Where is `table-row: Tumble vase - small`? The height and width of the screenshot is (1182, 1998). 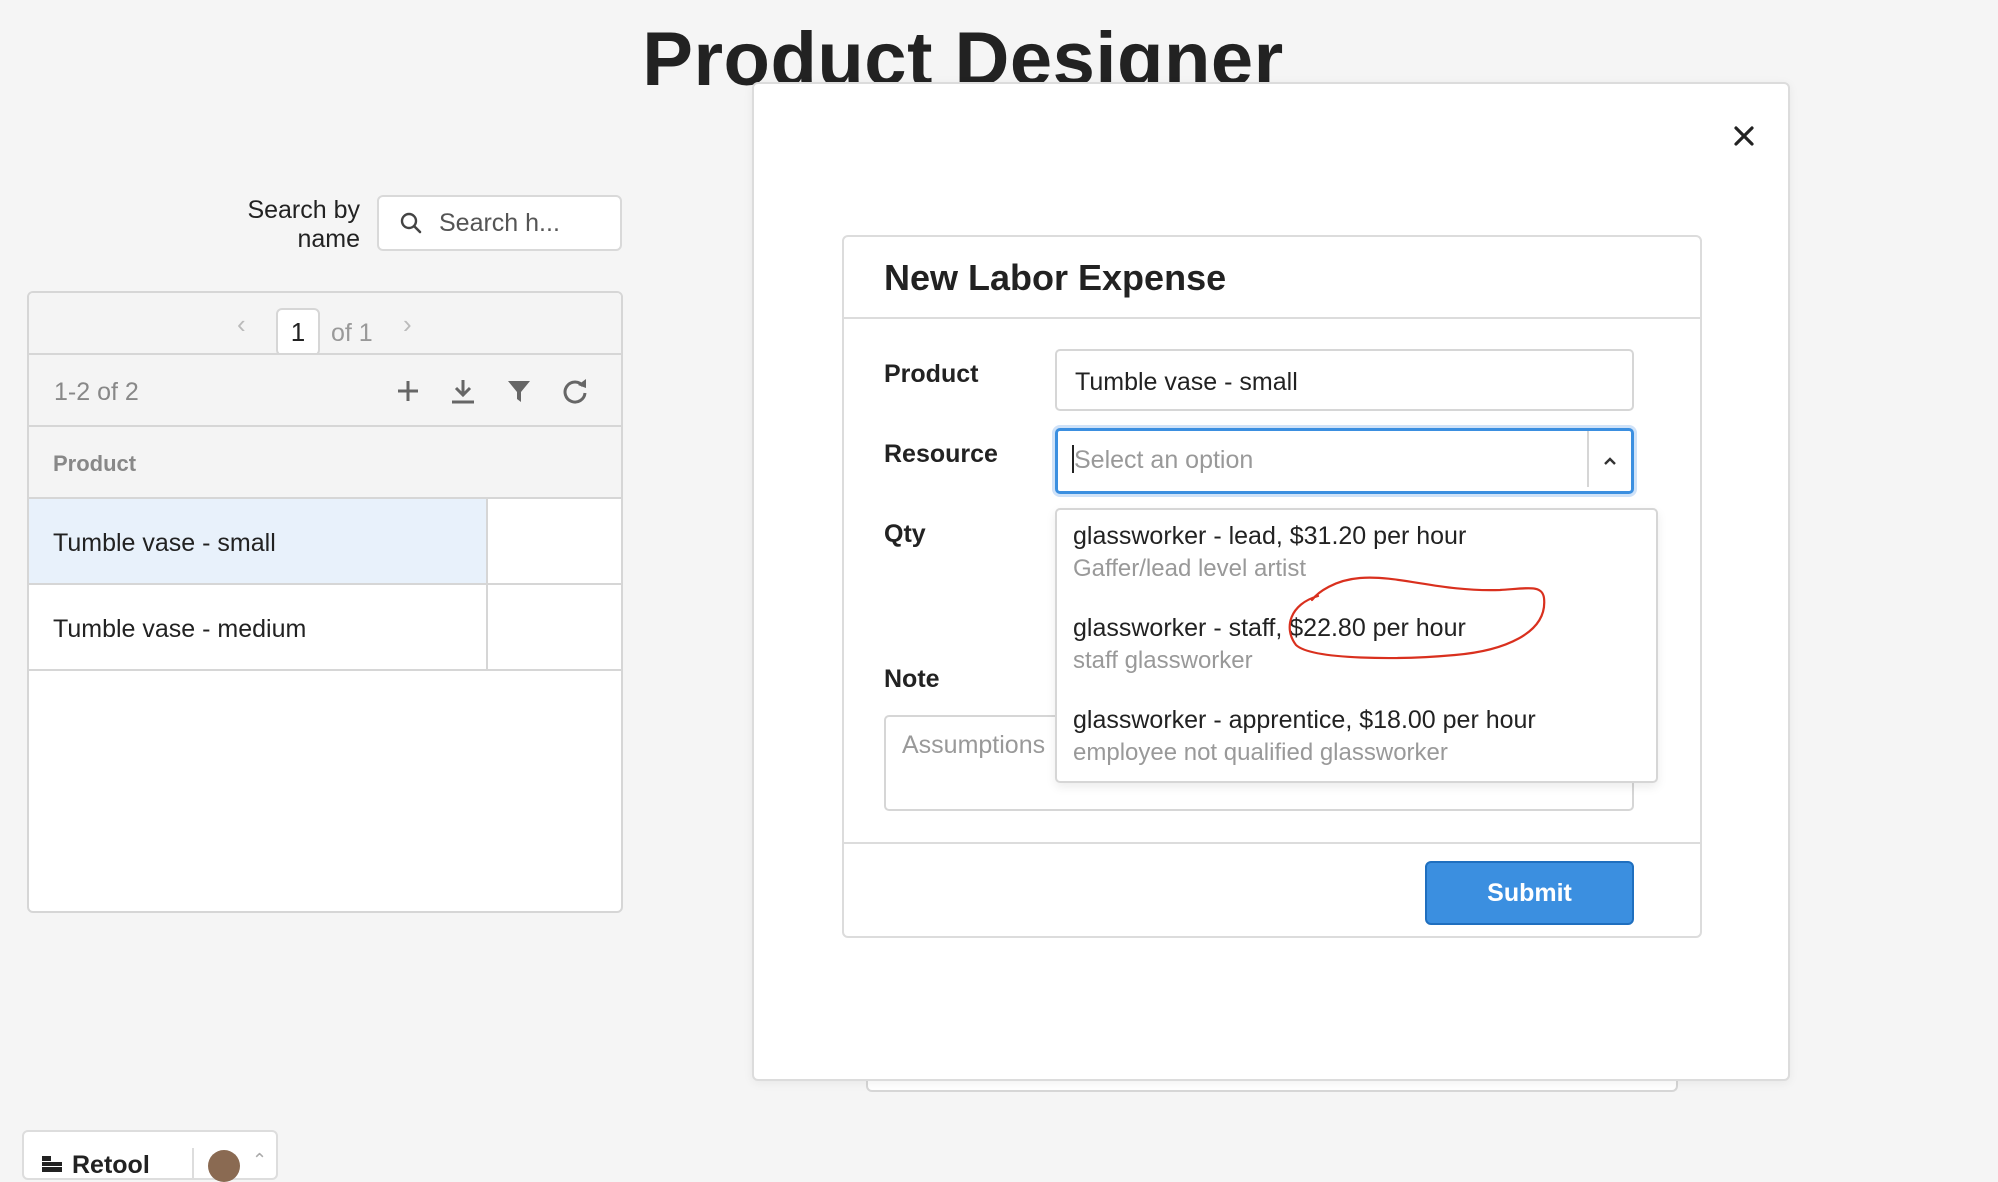 table-row: Tumble vase - small is located at coordinates (258, 542).